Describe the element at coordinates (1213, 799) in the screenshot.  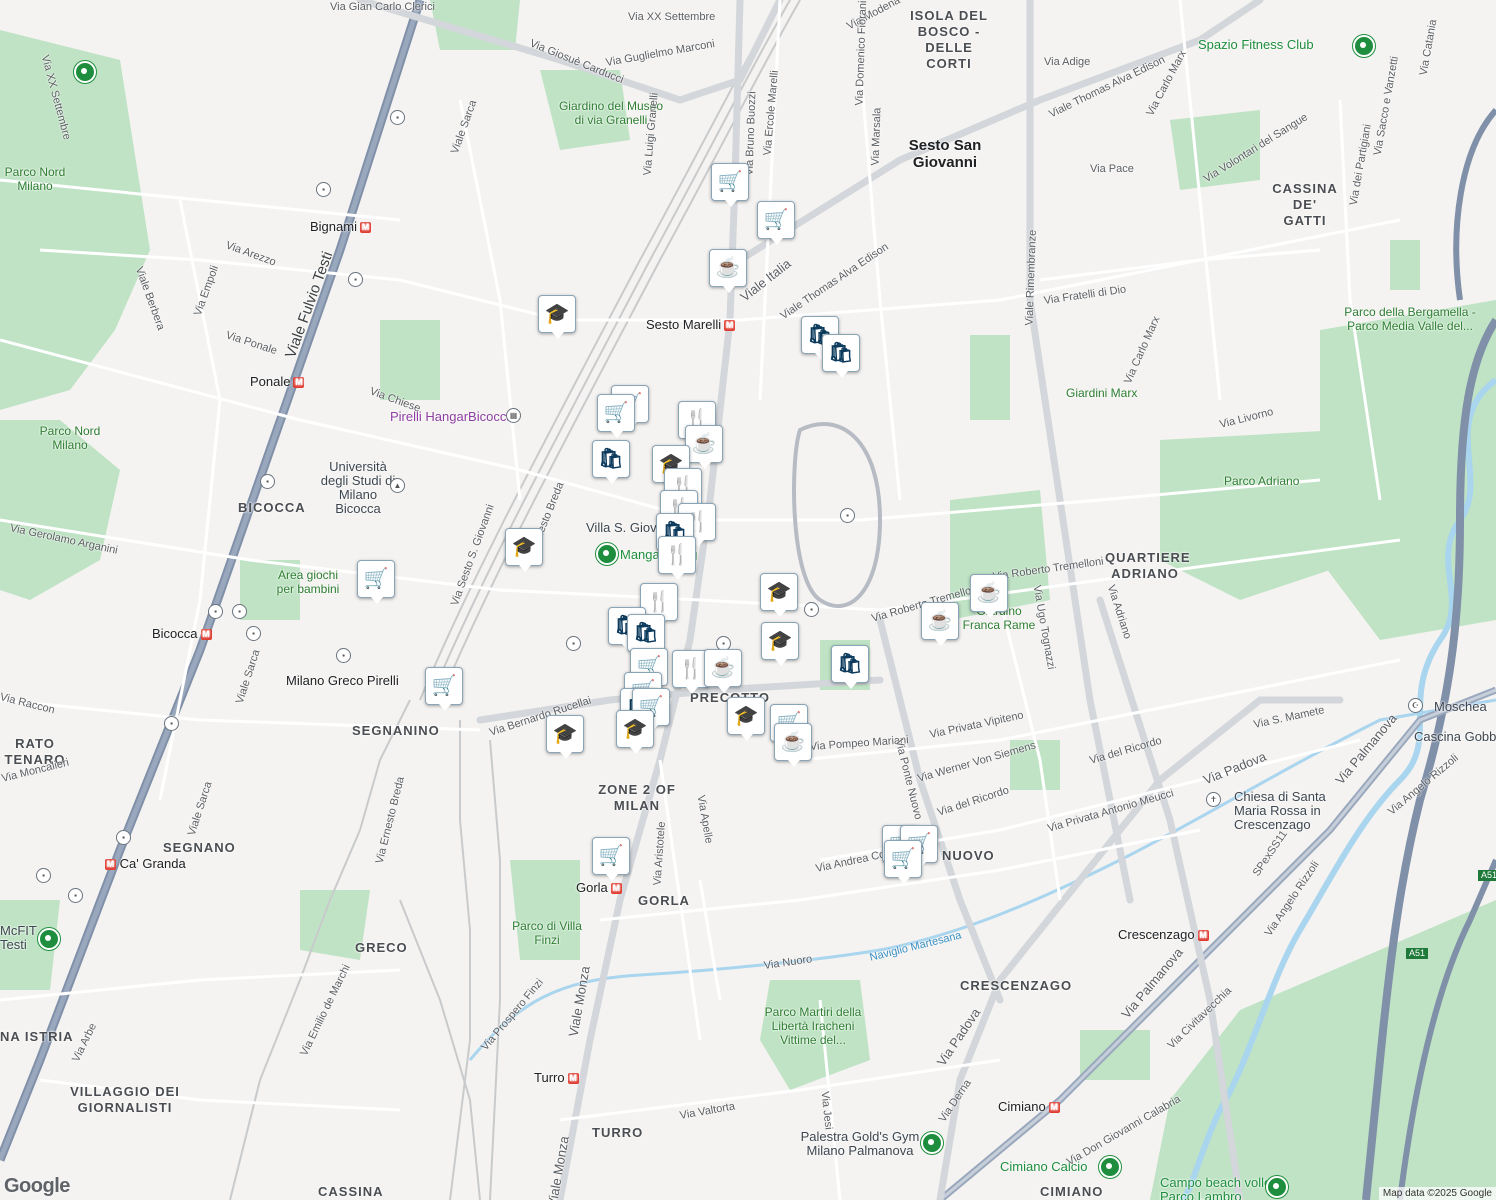
I see `bus-stop-icon: ✝` at that location.